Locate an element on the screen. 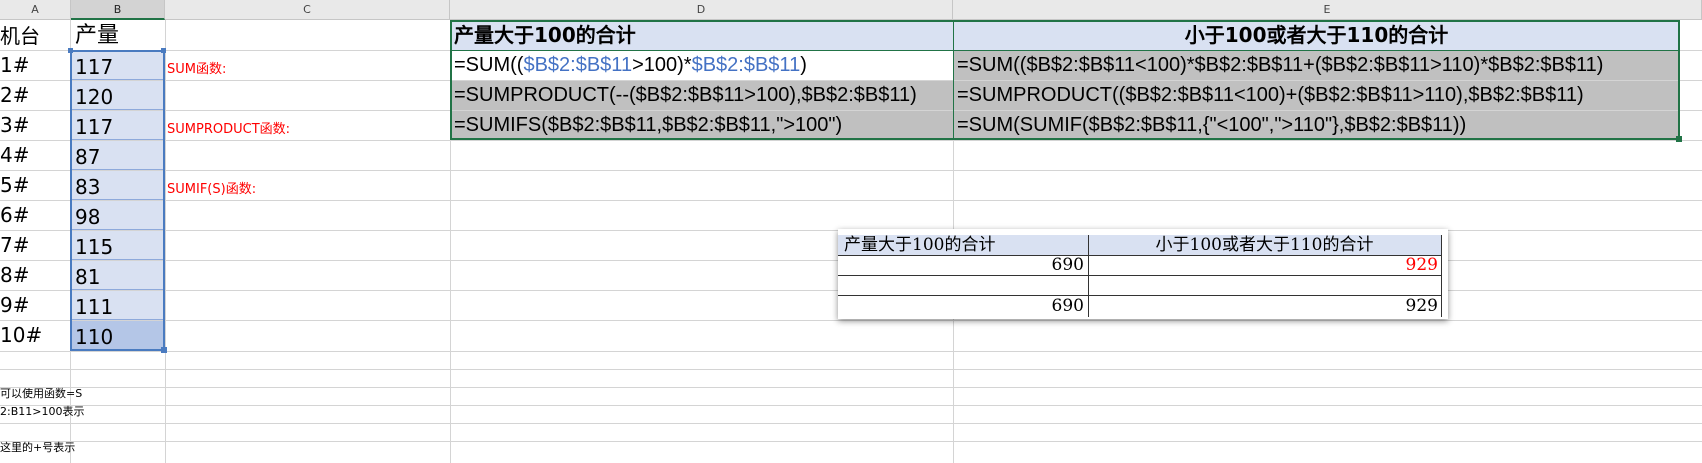 Image resolution: width=1702 pixels, height=463 pixels. cell-b8: 115 is located at coordinates (118, 245).